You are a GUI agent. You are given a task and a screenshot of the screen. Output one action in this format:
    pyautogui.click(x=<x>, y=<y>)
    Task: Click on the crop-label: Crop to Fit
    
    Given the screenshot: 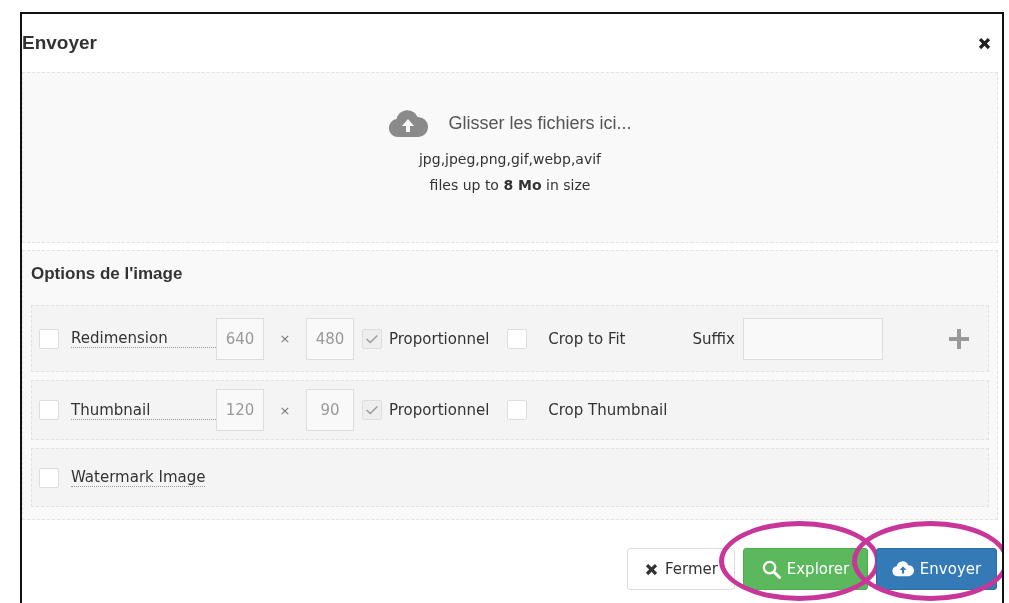 What is the action you would take?
    pyautogui.click(x=587, y=338)
    